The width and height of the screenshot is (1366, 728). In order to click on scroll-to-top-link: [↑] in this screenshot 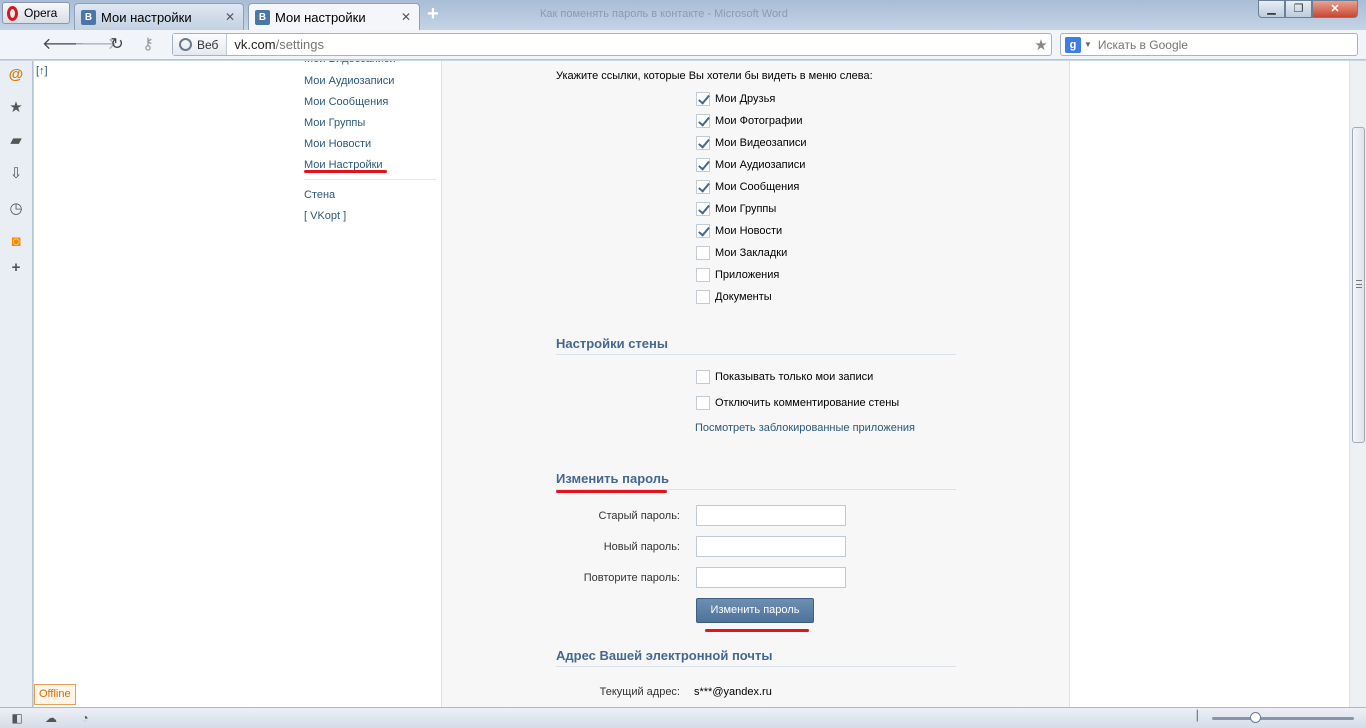, I will do `click(42, 71)`.